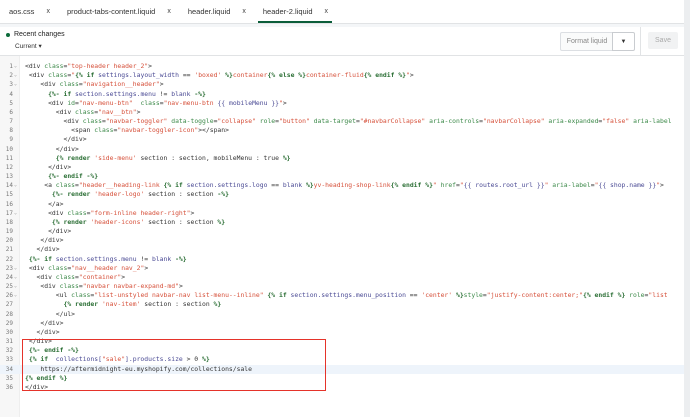 This screenshot has width=690, height=417. What do you see at coordinates (640, 41) in the screenshot?
I see `divider` at bounding box center [640, 41].